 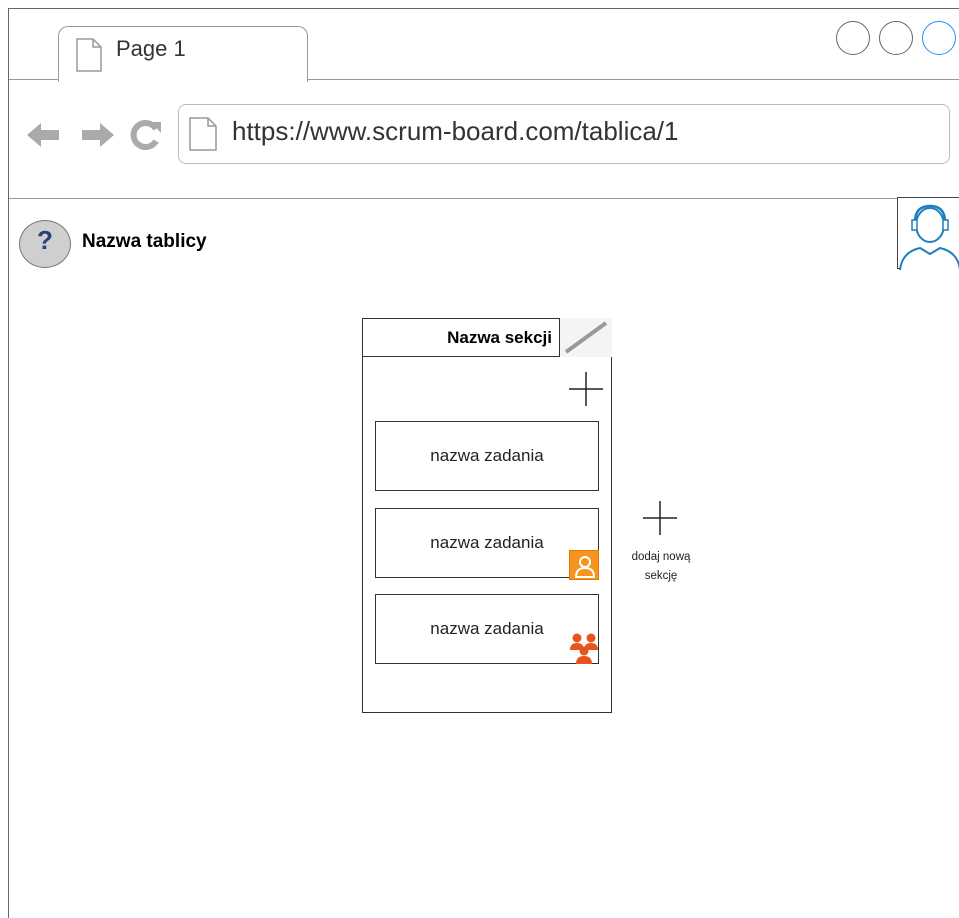 I want to click on forward-arrow-icon, so click(x=98, y=135).